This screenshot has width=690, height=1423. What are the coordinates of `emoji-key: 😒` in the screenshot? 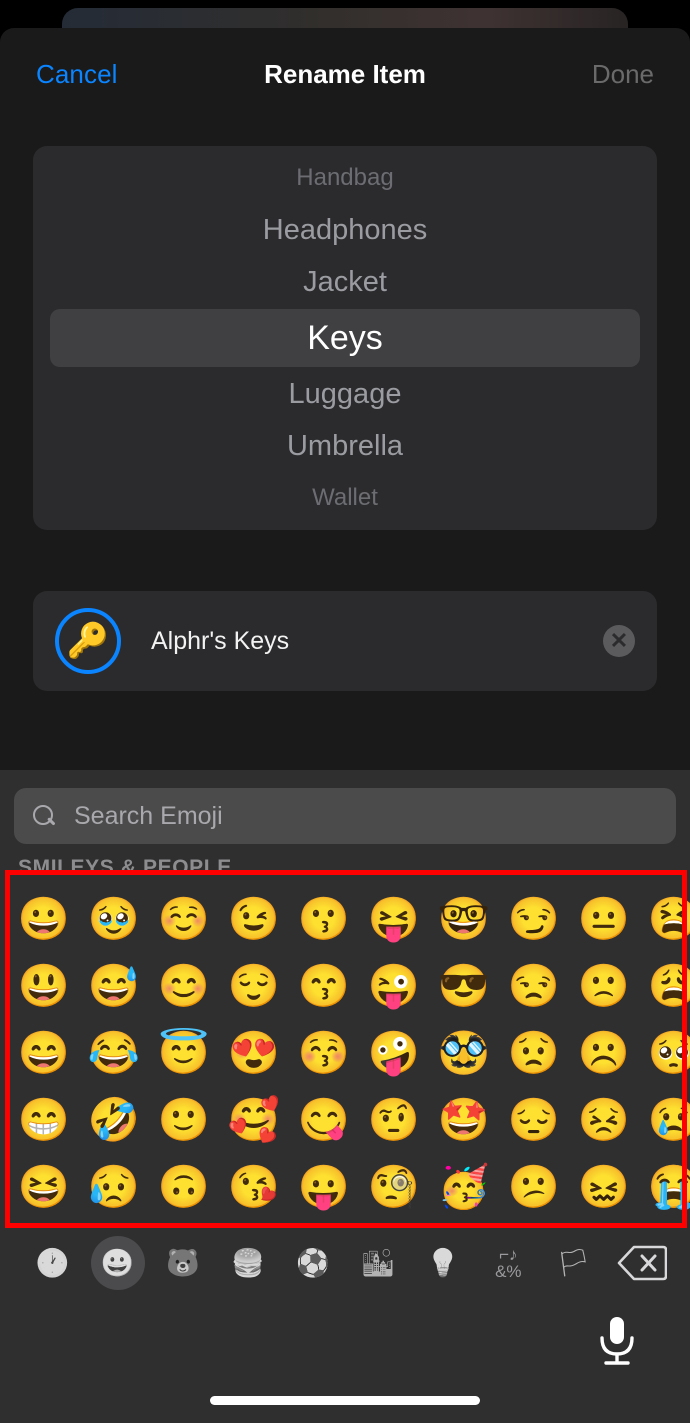 It's located at (534, 985).